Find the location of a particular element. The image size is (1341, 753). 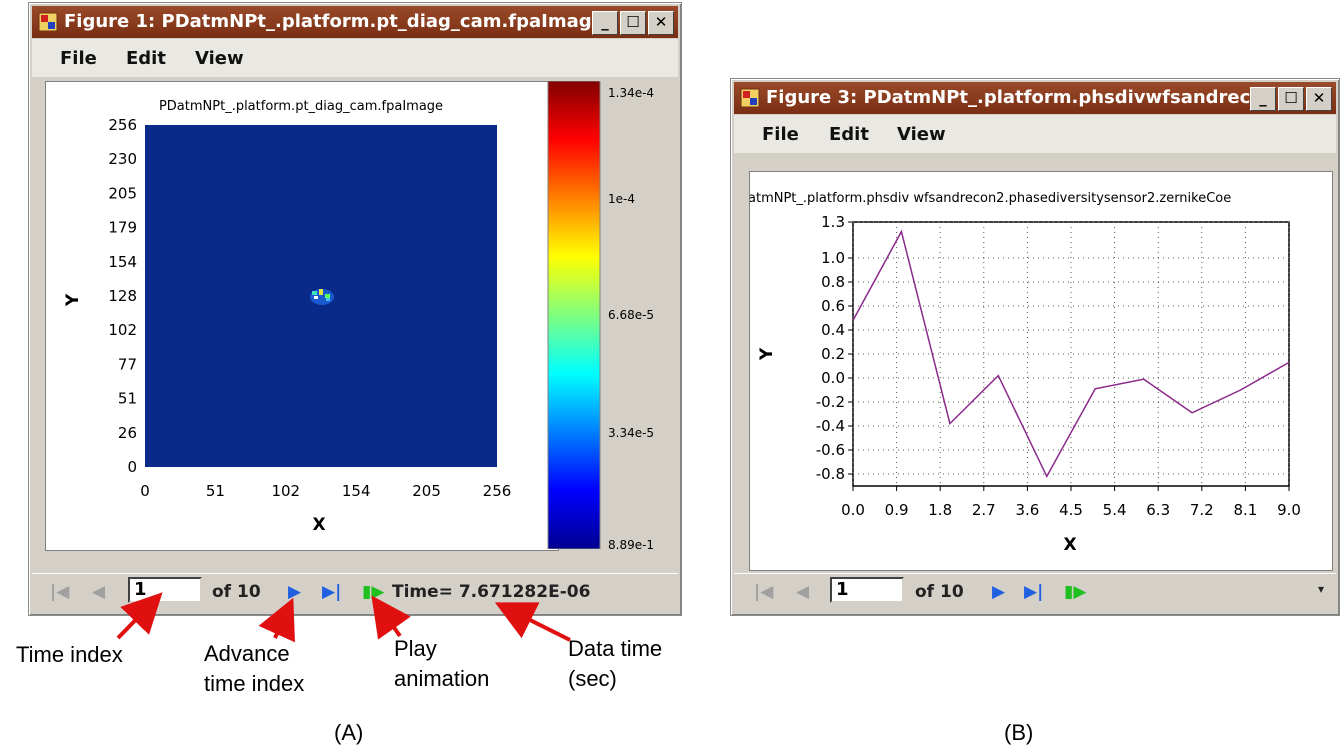

annotation-advance-2: time index is located at coordinates (254, 683).